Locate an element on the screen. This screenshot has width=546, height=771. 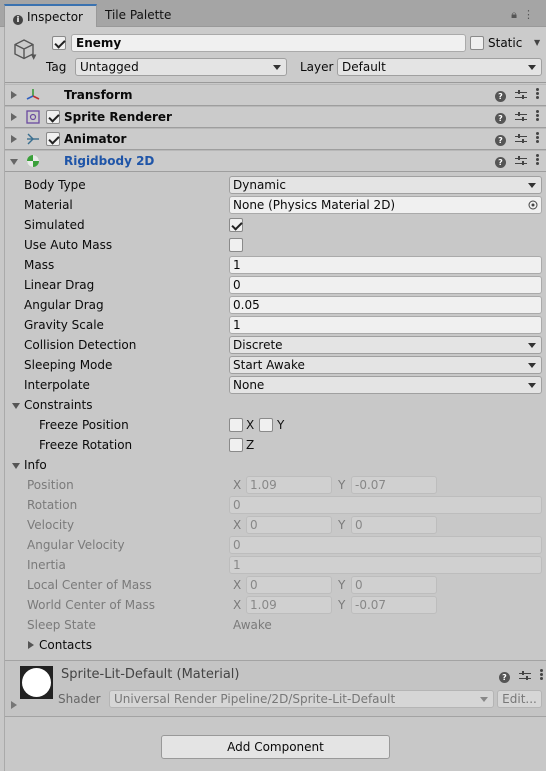
object-name-field: Enemy is located at coordinates (268, 43).